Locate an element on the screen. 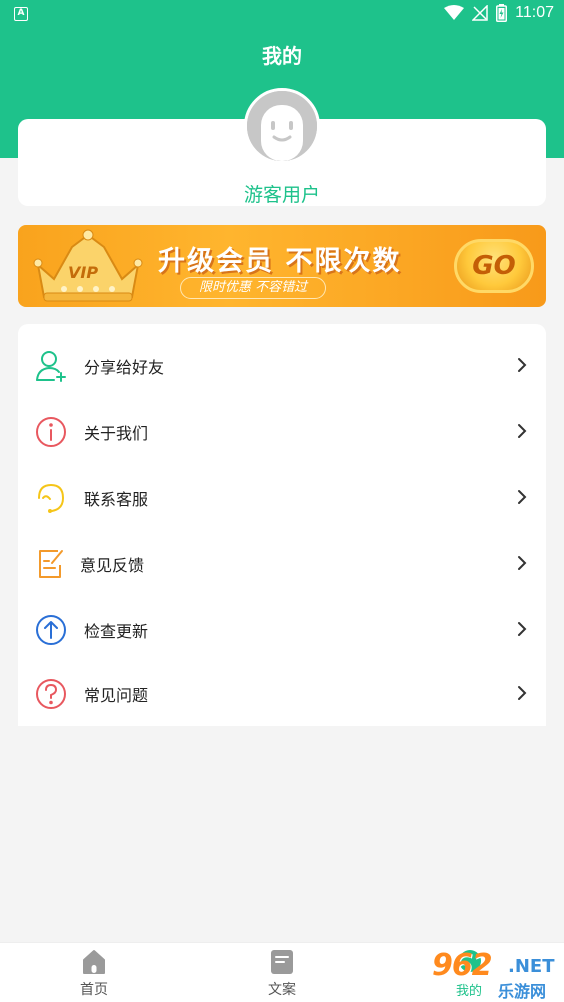 This screenshot has width=564, height=1002. site-watermark: 我的 962 .NET 乐游网 is located at coordinates (495, 974).